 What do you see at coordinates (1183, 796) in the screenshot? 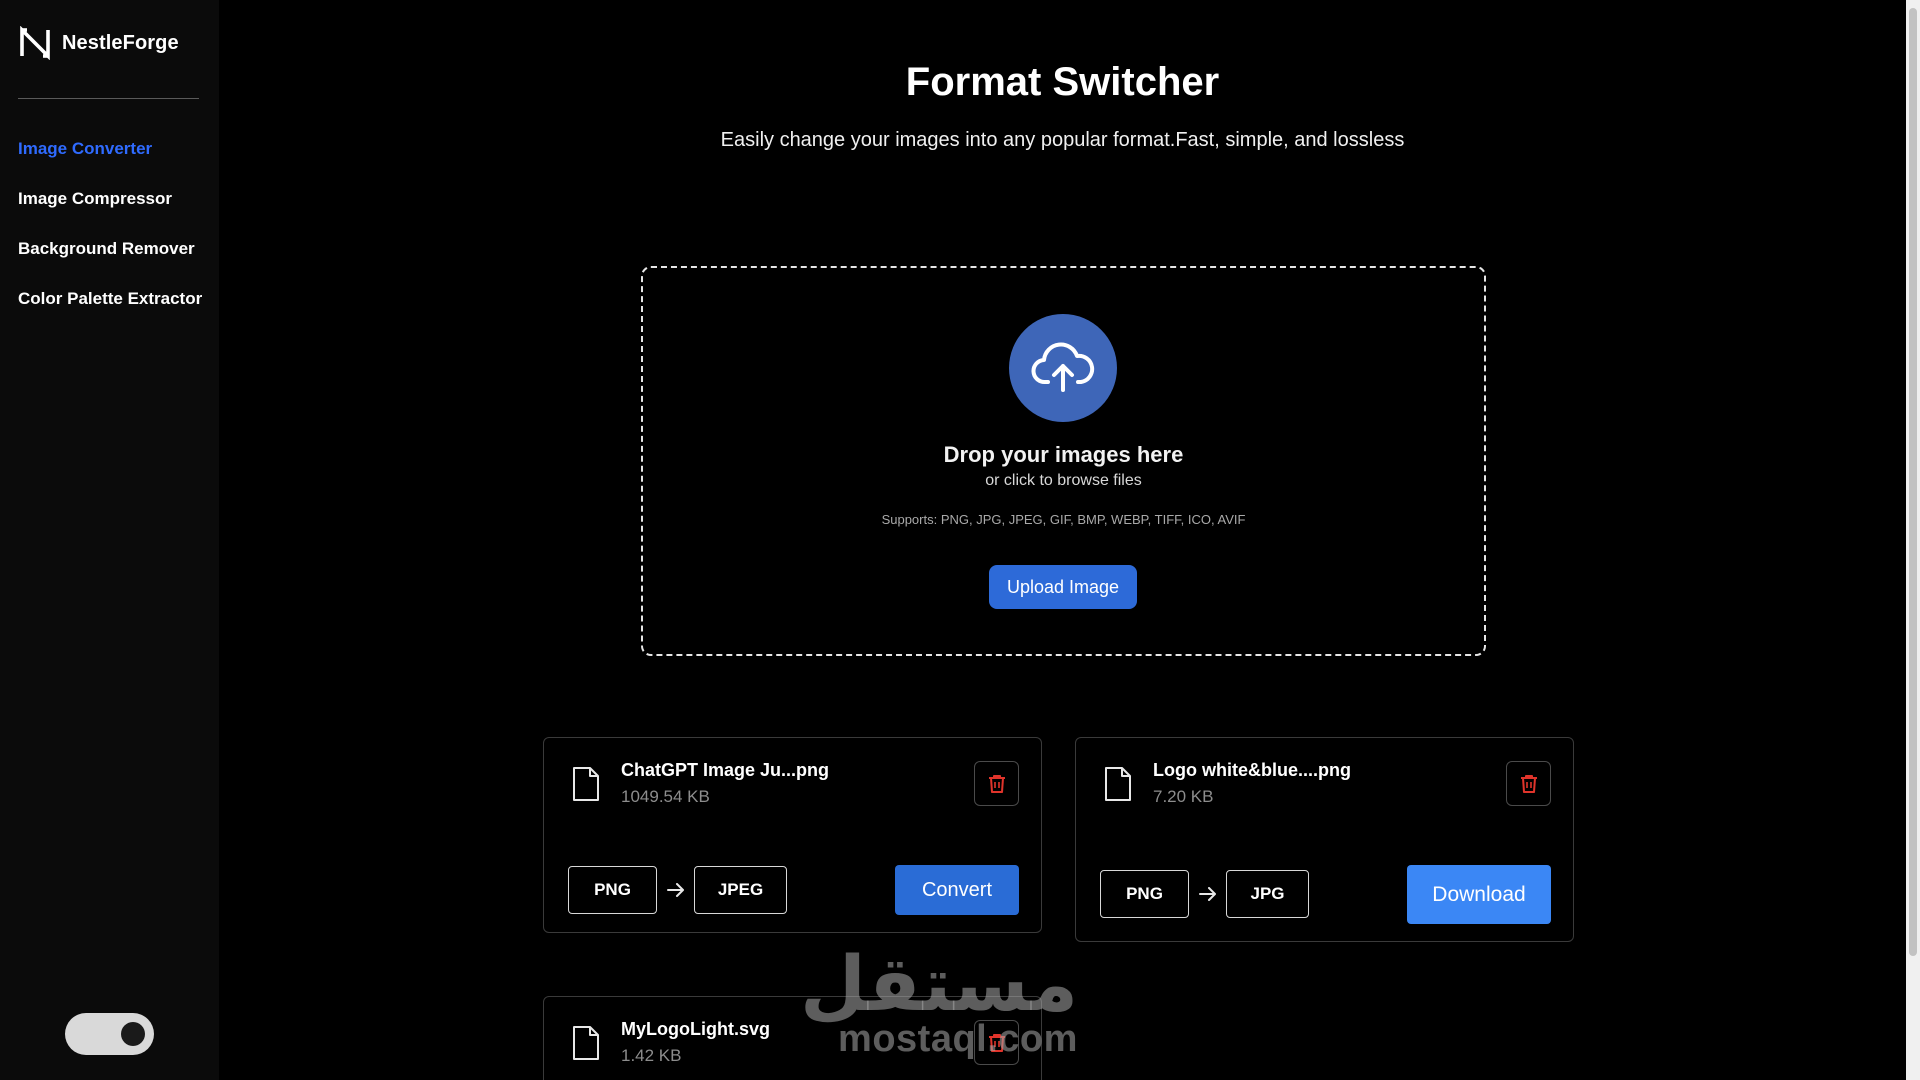
I see `file-size: 7.20 KB` at bounding box center [1183, 796].